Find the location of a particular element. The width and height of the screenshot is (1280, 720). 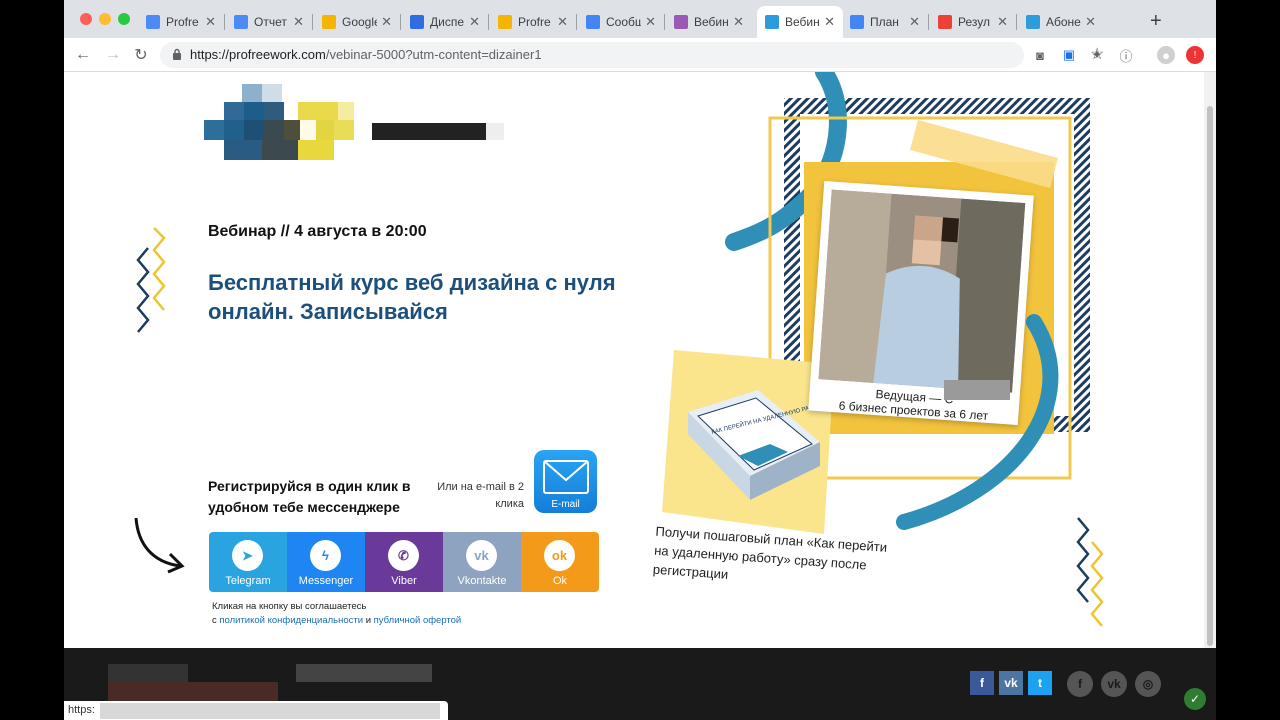

messenger-label: Ok is located at coordinates (560, 581).